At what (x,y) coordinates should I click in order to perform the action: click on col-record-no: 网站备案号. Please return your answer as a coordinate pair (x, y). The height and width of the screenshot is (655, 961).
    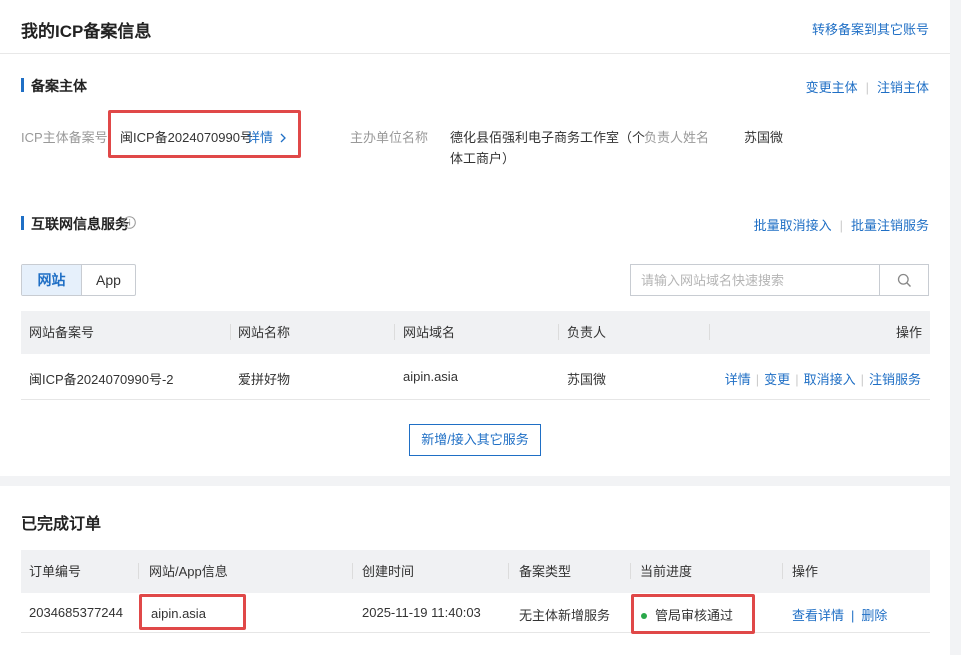
    Looking at the image, I should click on (62, 332).